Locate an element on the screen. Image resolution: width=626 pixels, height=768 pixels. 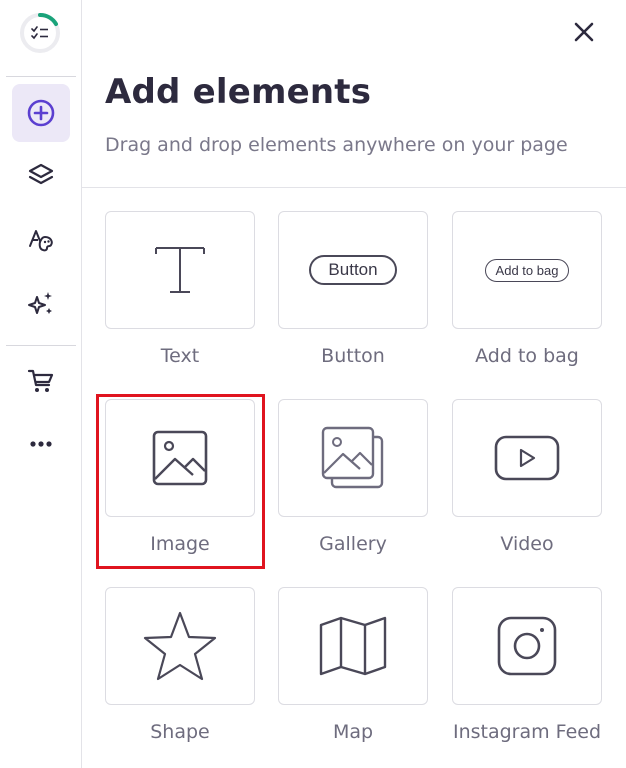
tile-label: Add to bag is located at coordinates (527, 356).